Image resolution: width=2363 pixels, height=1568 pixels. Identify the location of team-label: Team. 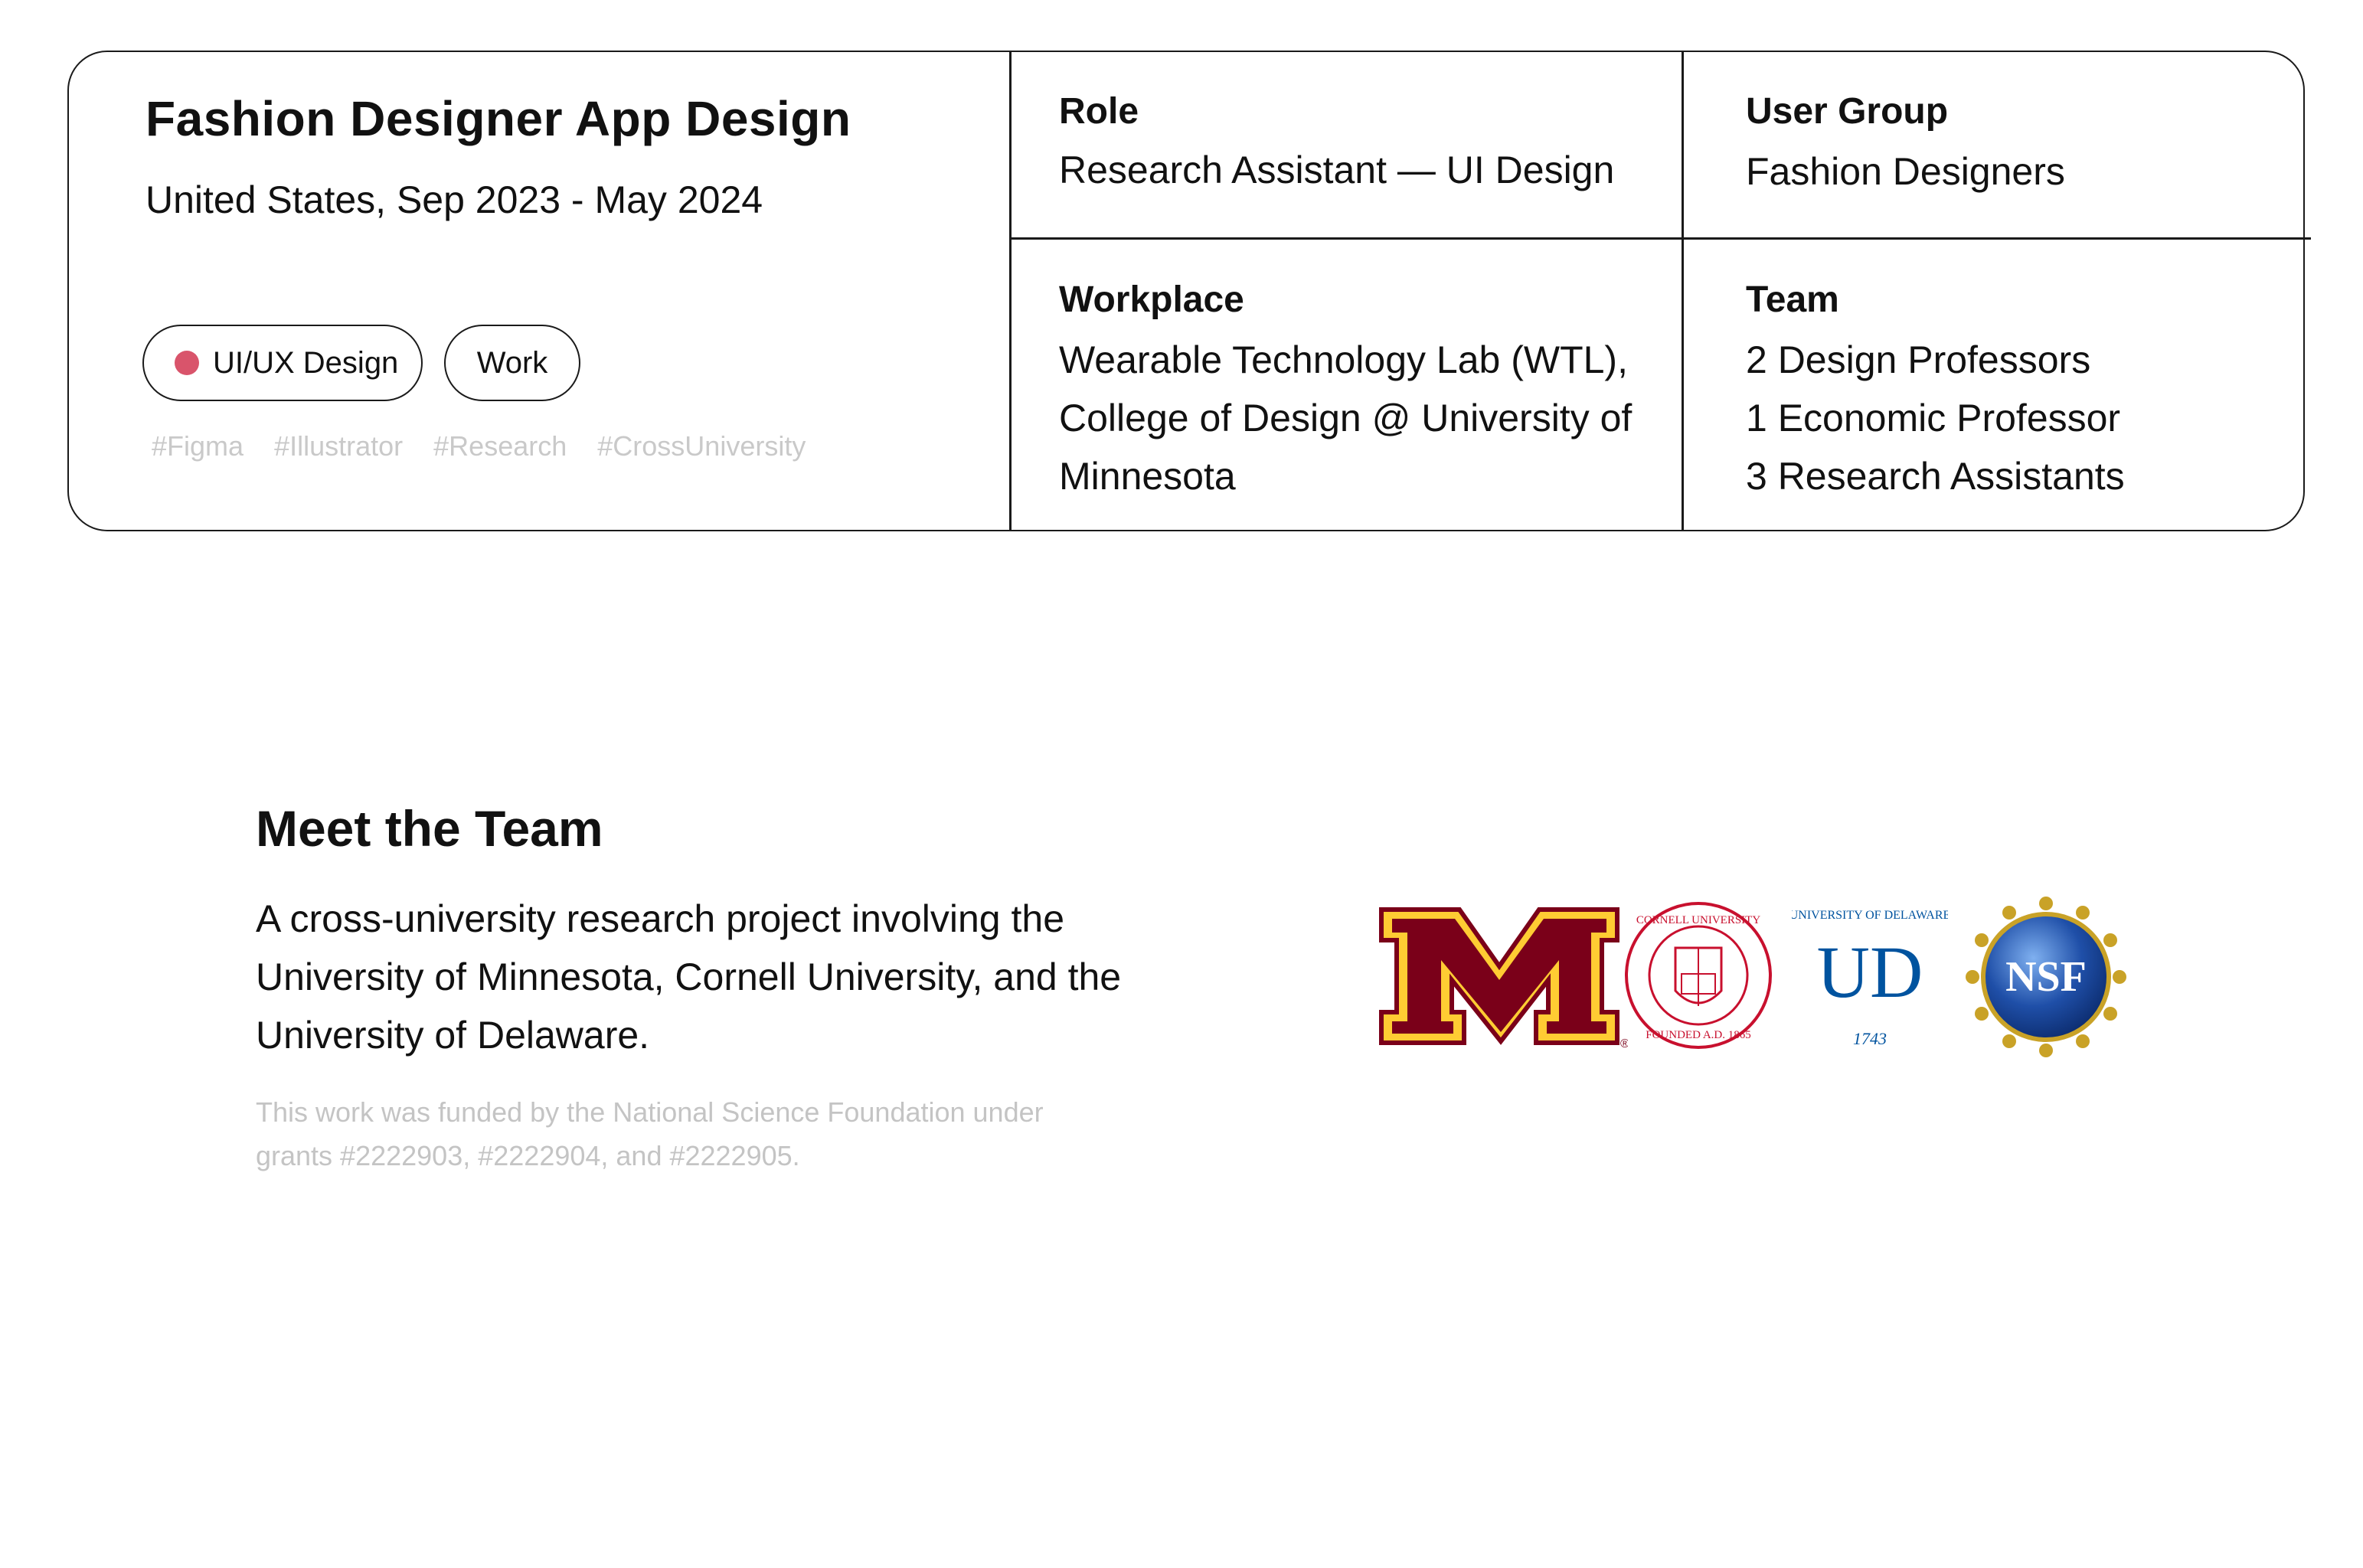
(1792, 299).